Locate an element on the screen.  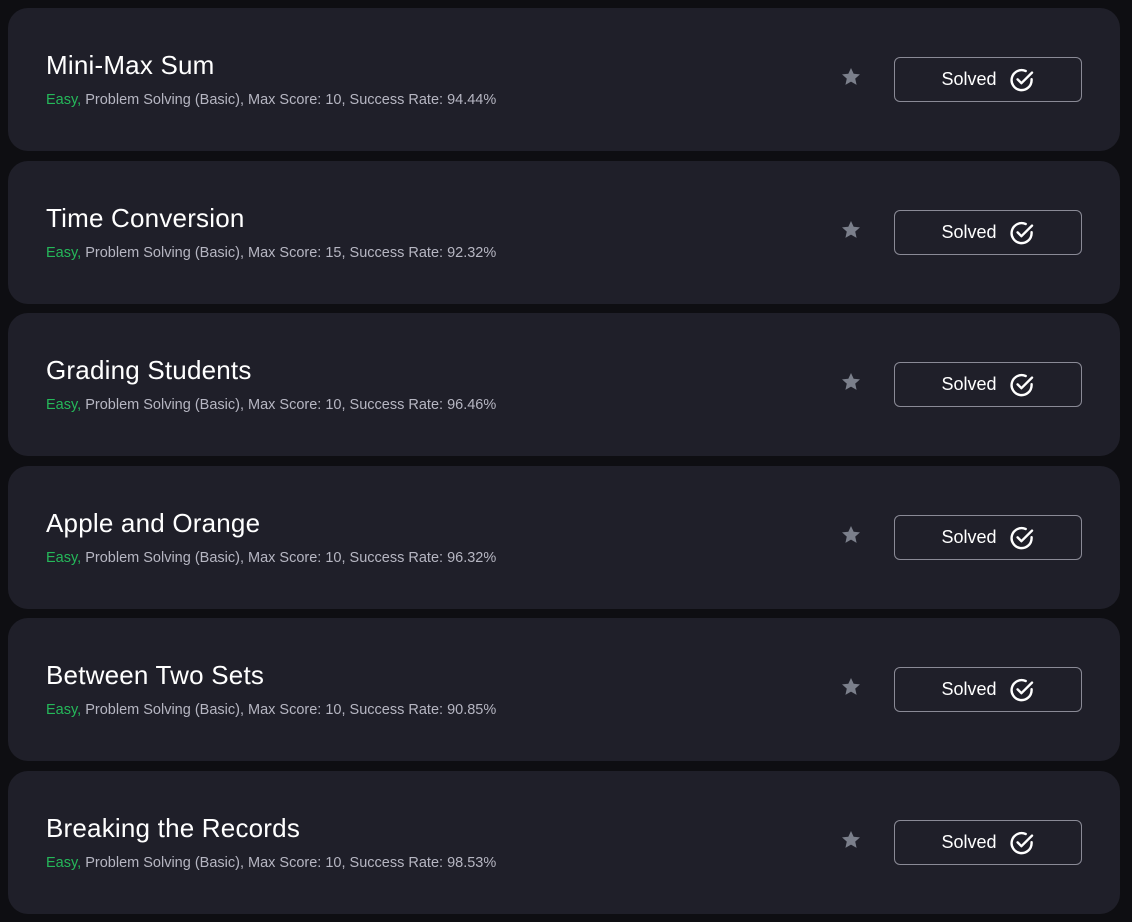
challenge-title: Between Two Sets is located at coordinates (155, 675).